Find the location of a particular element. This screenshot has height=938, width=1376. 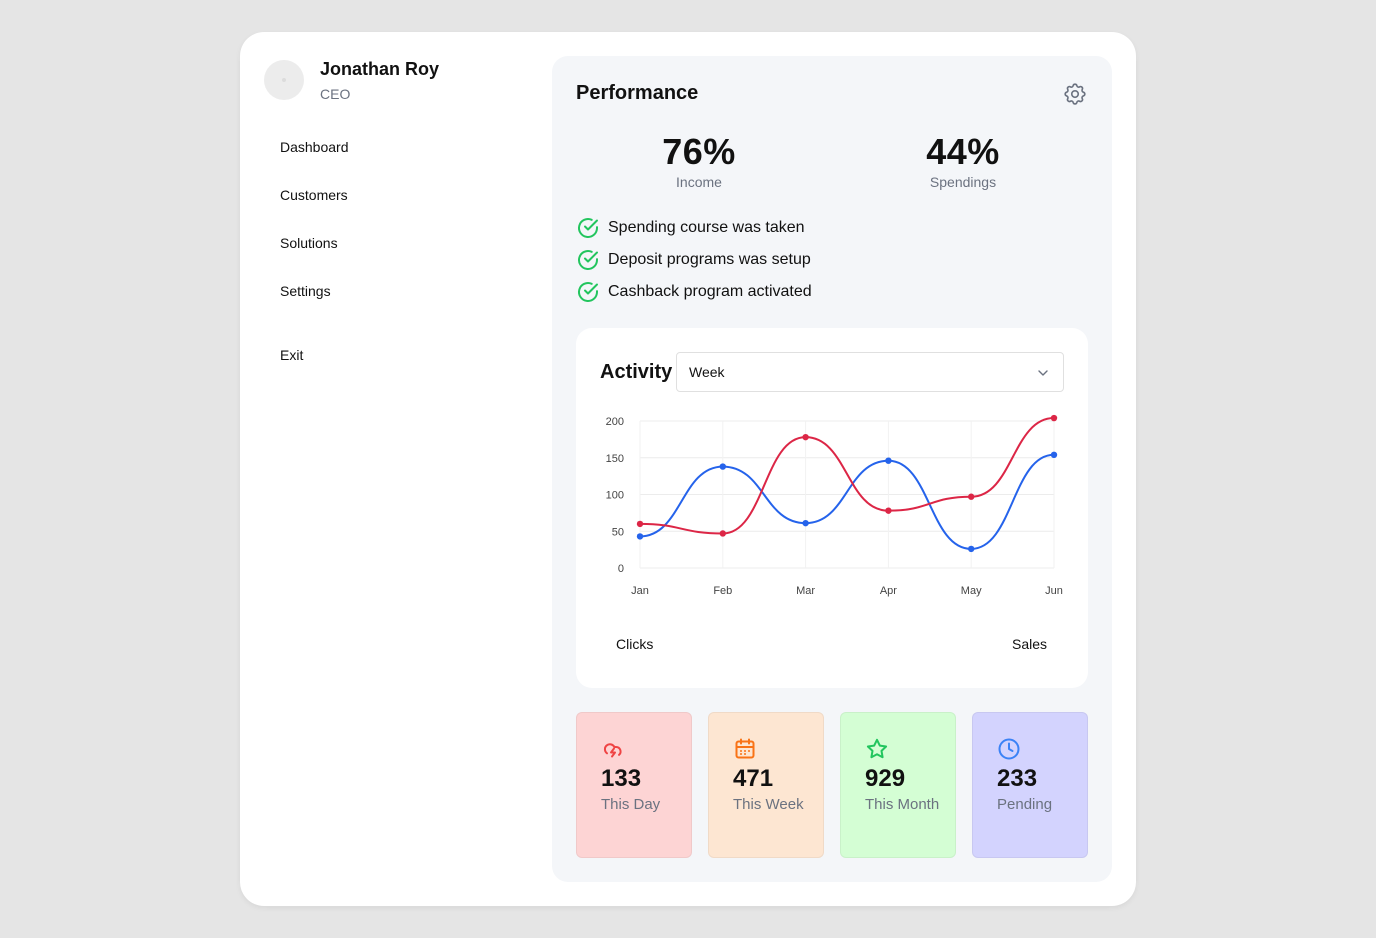

y-tick-label: 0 is located at coordinates (621, 569).